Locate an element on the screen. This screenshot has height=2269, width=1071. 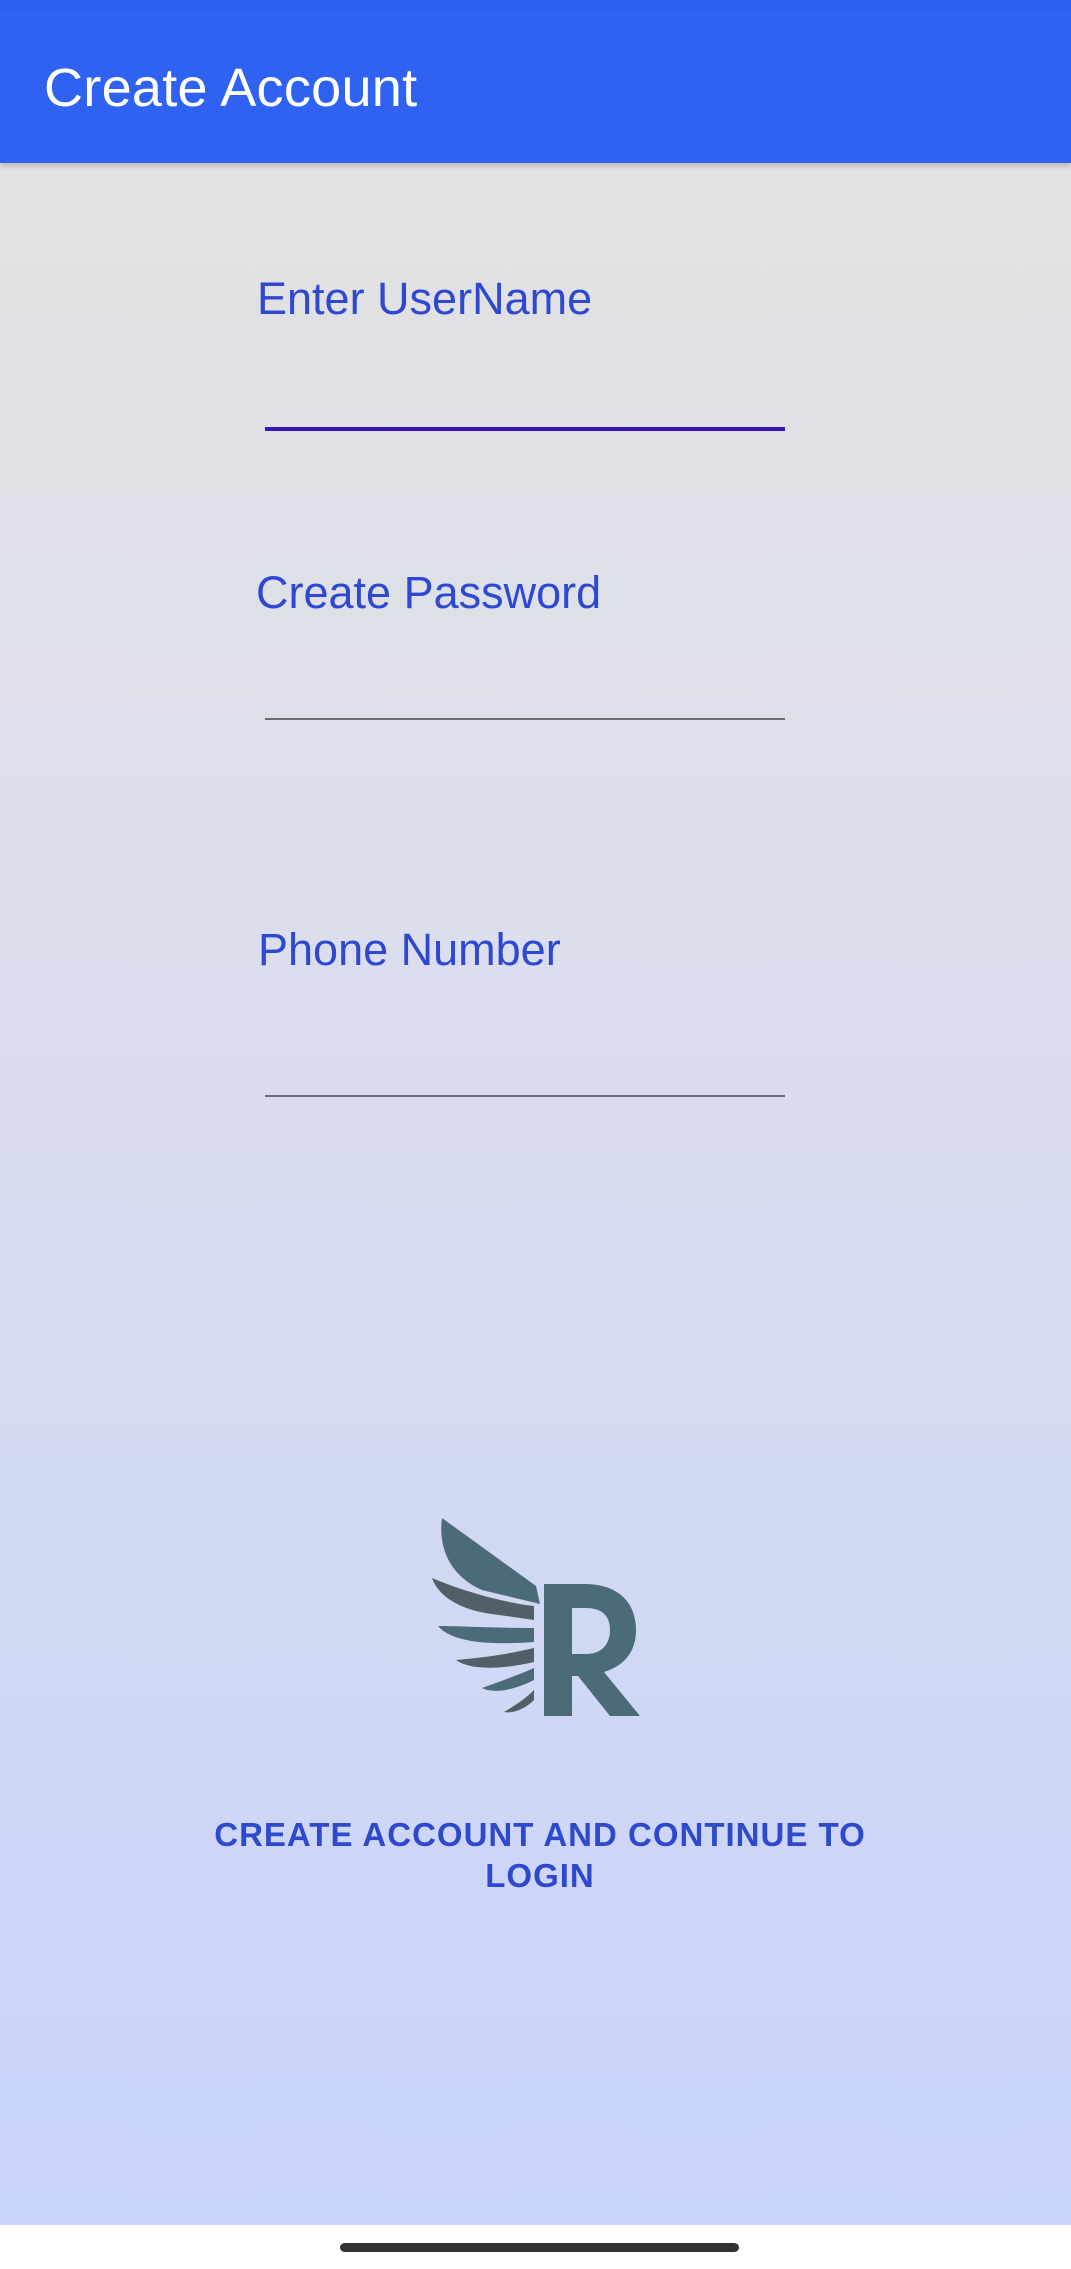
phone-underline is located at coordinates (525, 1096).